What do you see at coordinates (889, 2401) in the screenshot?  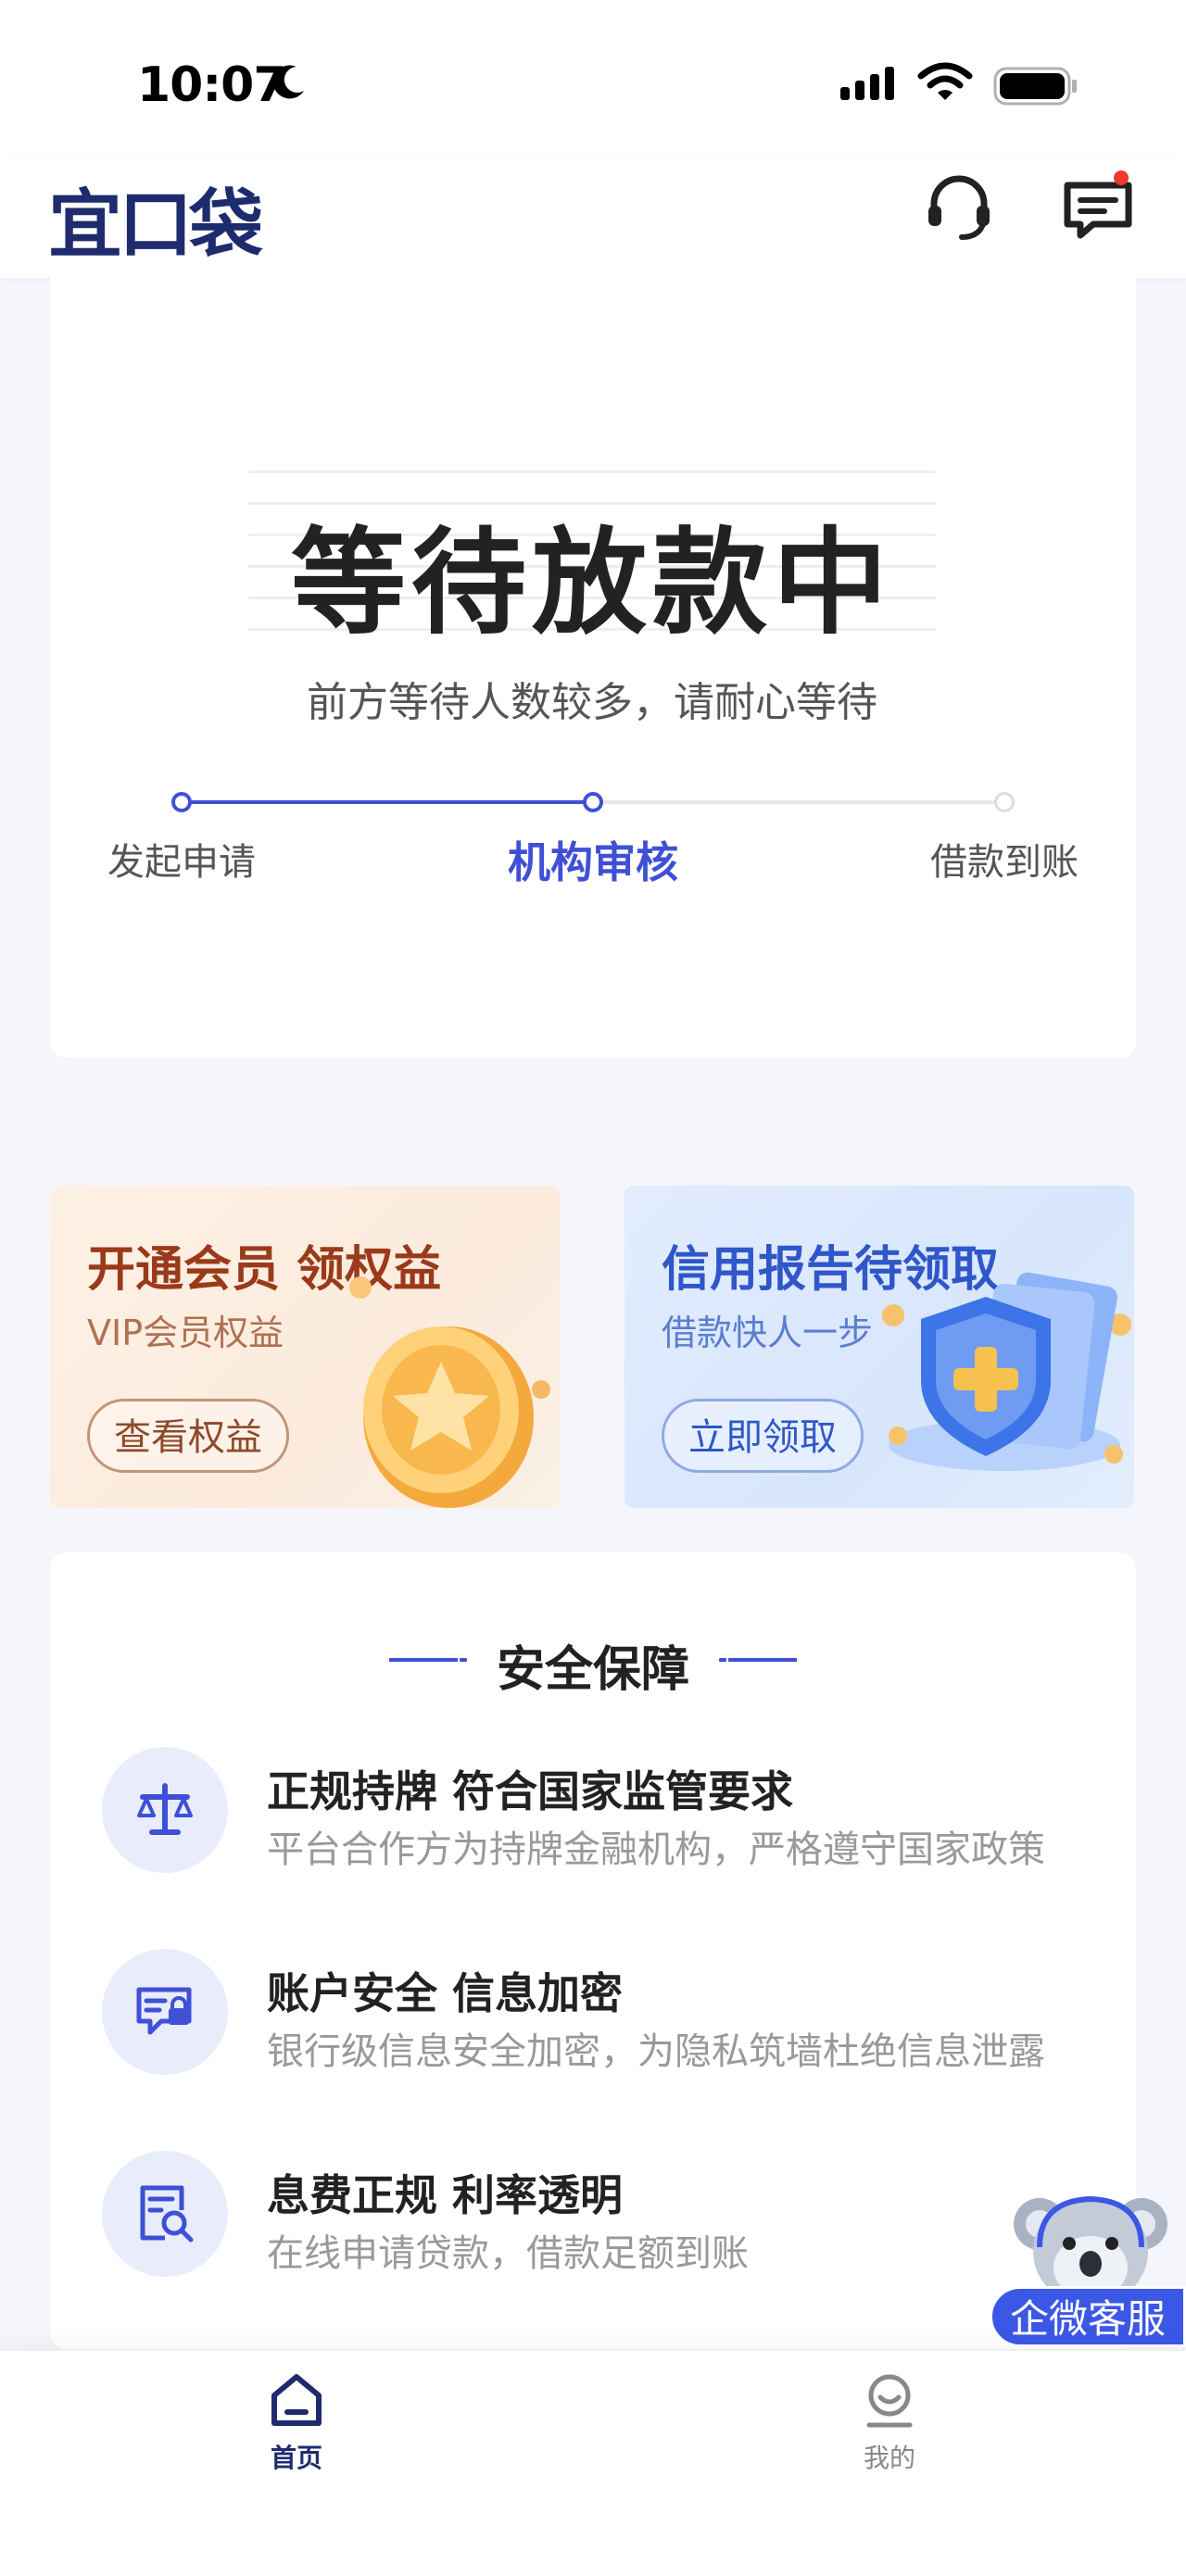 I see `profile-icon` at bounding box center [889, 2401].